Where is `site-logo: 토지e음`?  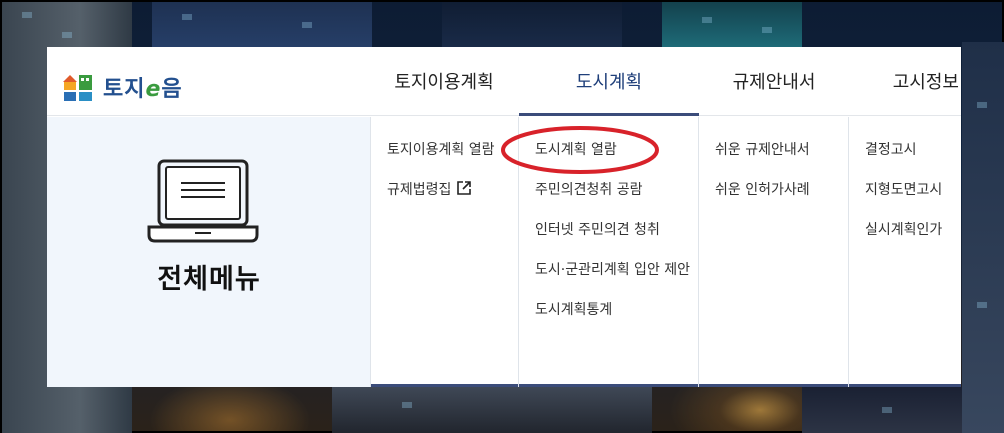 site-logo: 토지e음 is located at coordinates (123, 87).